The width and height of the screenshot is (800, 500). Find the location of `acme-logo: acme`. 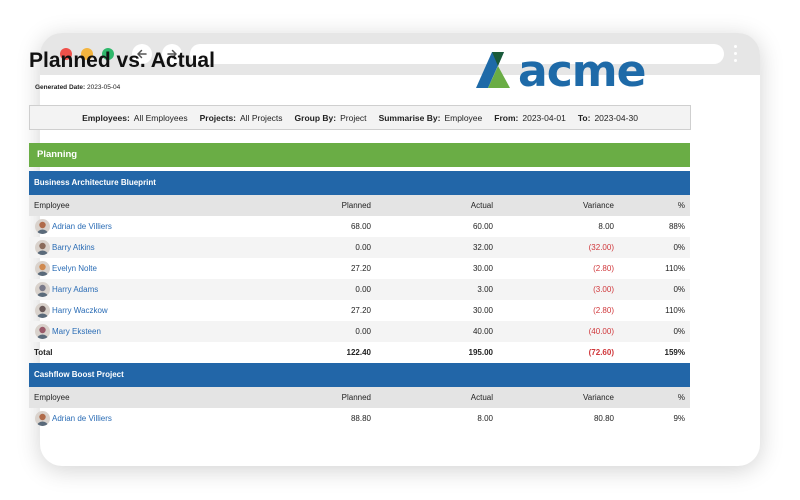

acme-logo: acme is located at coordinates (561, 70).